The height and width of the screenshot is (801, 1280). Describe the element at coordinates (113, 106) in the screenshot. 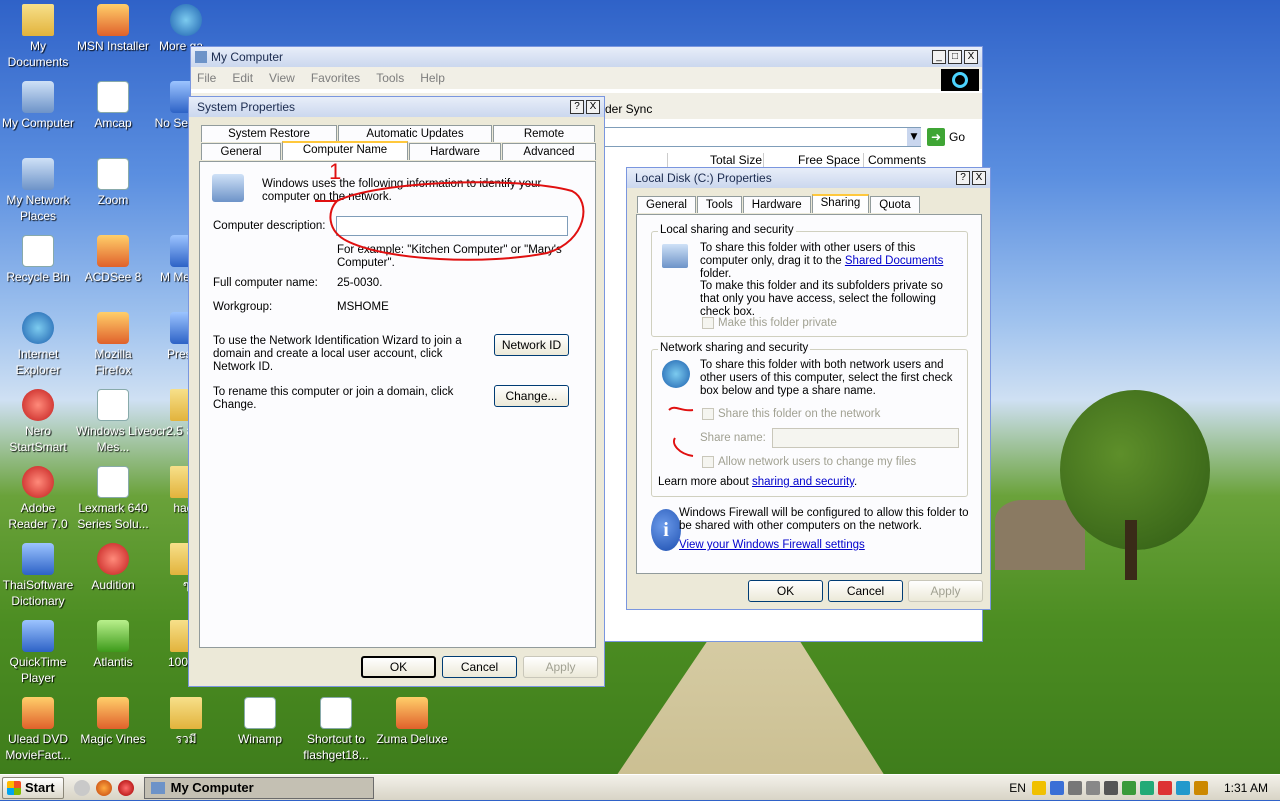

I see `desktop-icon: Amcap` at that location.